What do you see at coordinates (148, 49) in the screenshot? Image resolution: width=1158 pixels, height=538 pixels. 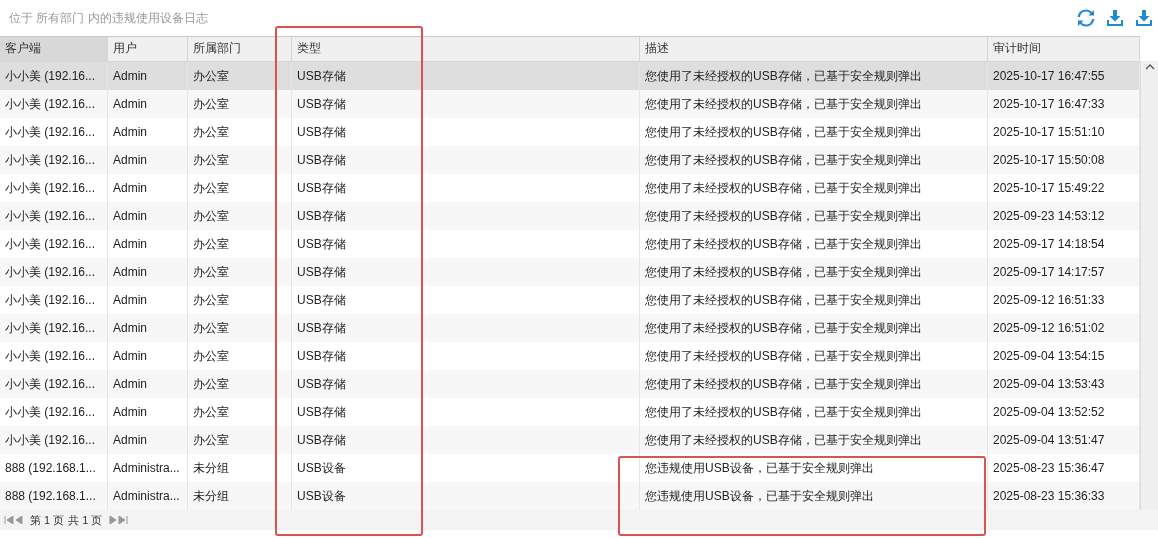 I see `column-header: 用户` at bounding box center [148, 49].